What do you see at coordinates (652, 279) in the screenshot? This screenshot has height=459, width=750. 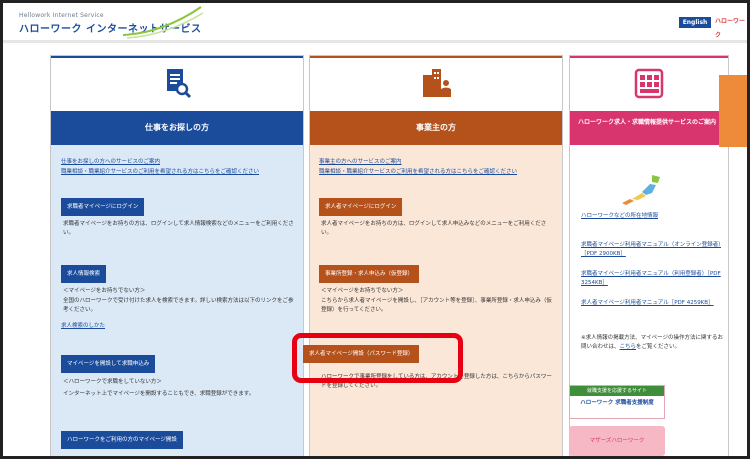 I see `manual-link-registered: 求職者マイページ利用者マニュアル（利用登録者）［PDF 3254KB］` at bounding box center [652, 279].